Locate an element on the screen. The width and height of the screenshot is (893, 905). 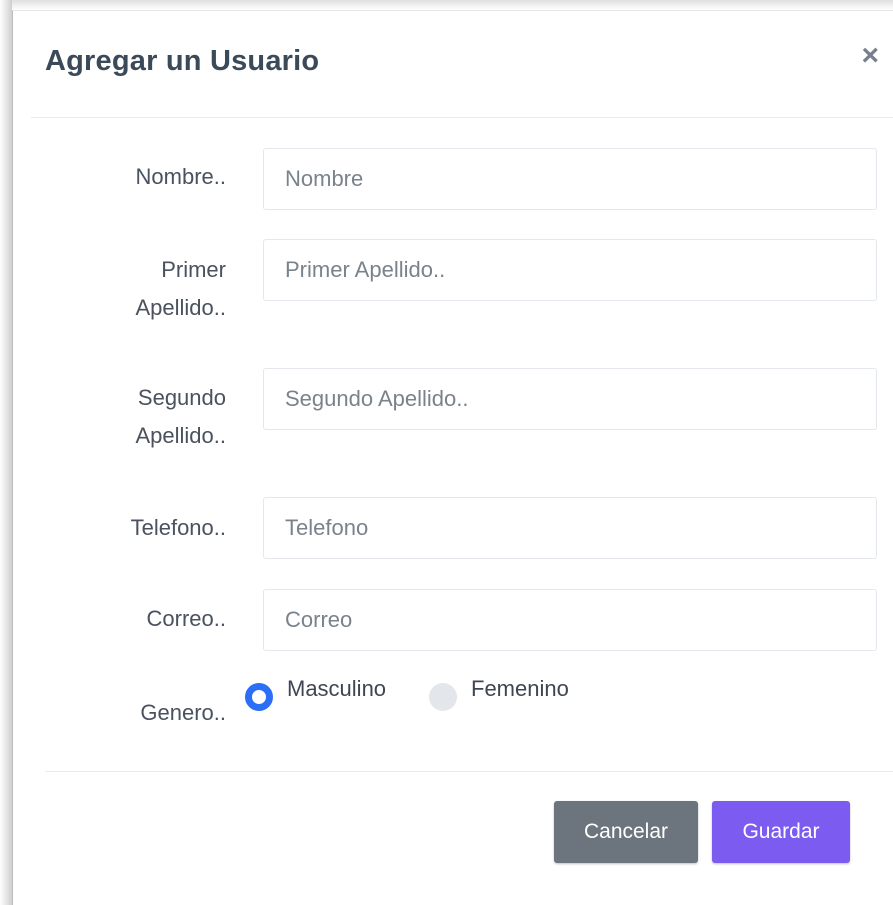
primer-apellido-input is located at coordinates (570, 270).